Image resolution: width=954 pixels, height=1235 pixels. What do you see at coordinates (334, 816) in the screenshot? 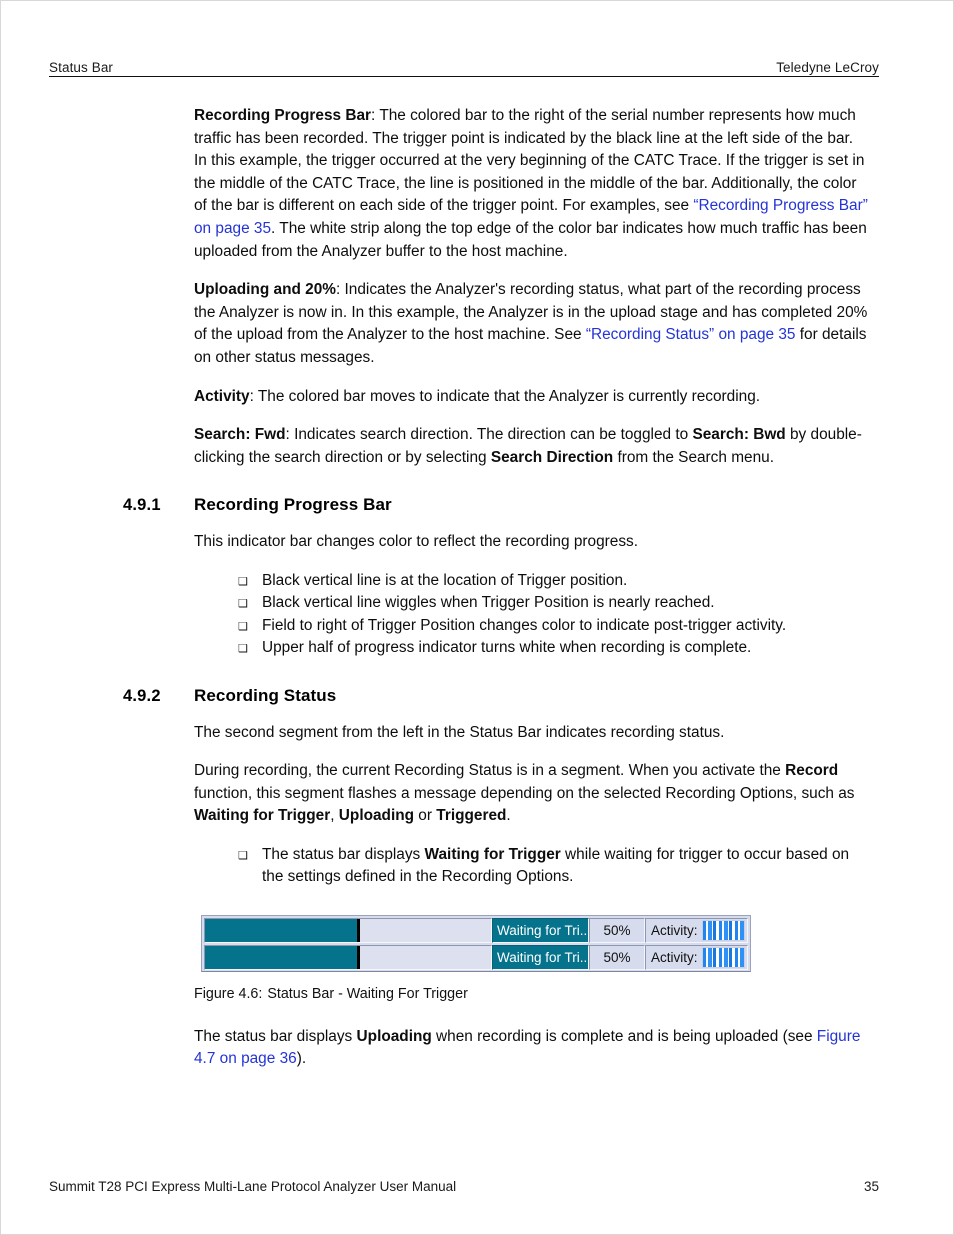
I see `paragraph-492-text-c: ,` at bounding box center [334, 816].